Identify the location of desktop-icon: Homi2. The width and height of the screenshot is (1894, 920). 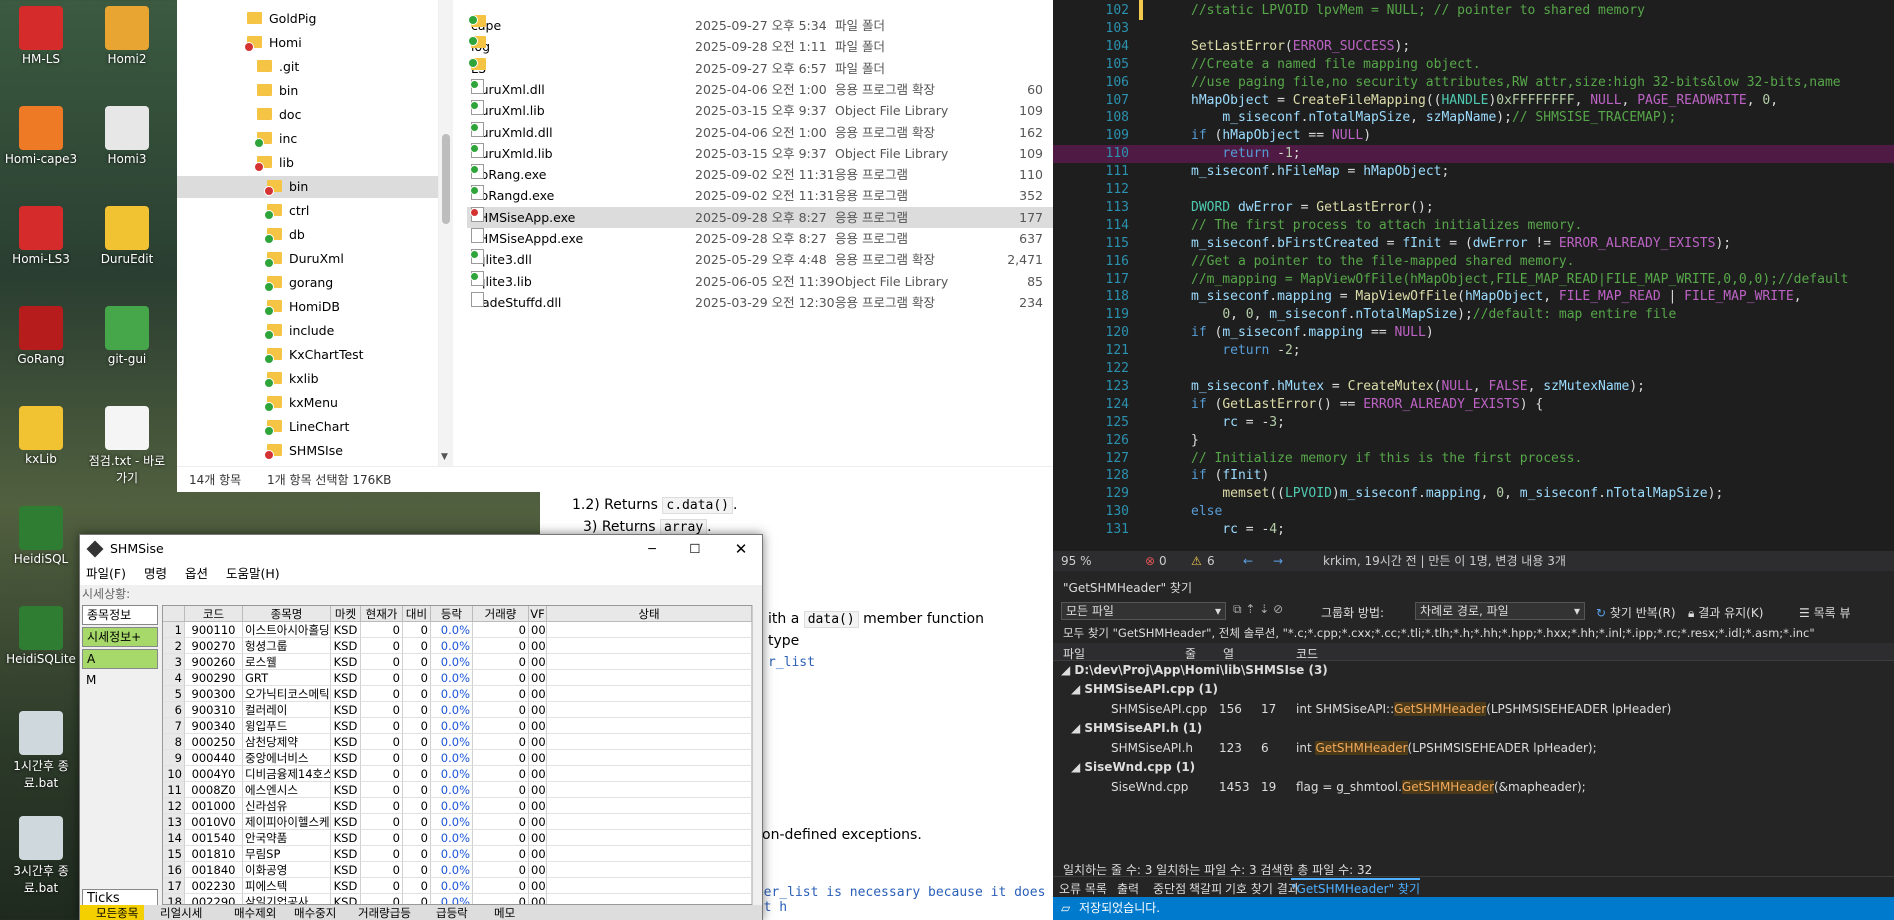
(127, 36).